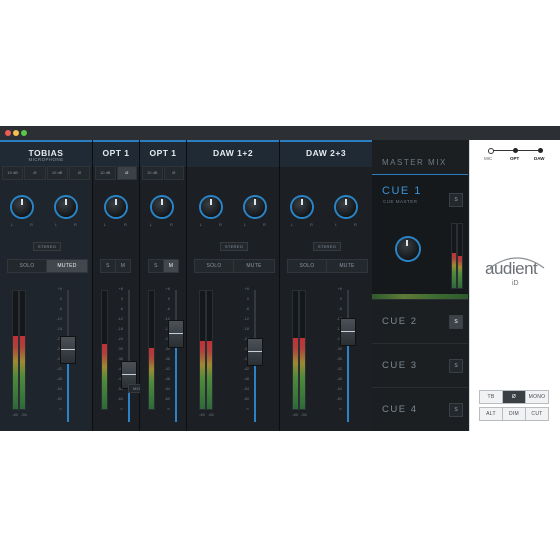 The height and width of the screenshot is (560, 560). I want to click on title-bar, so click(280, 133).